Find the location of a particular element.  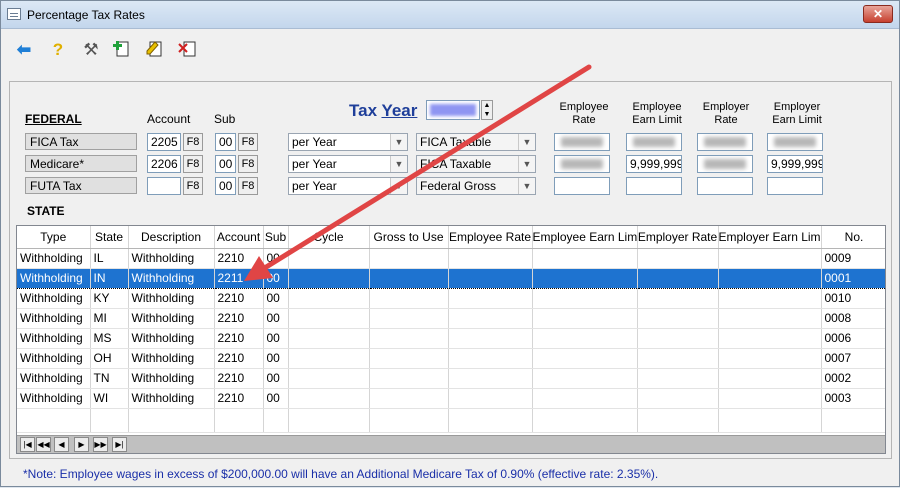

col-description: Description is located at coordinates (171, 237).